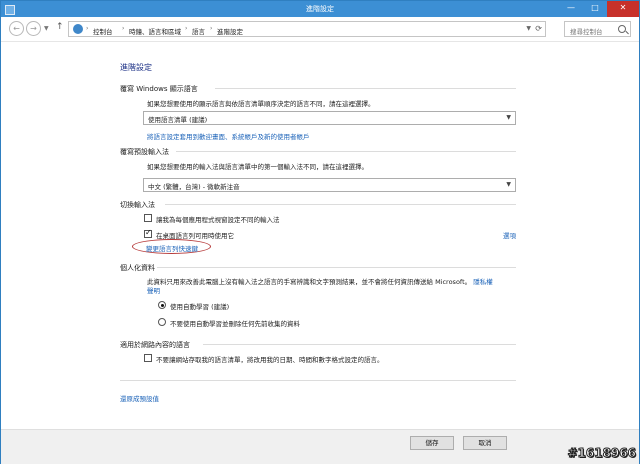 The width and height of the screenshot is (640, 464). What do you see at coordinates (198, 31) in the screenshot?
I see `breadcrumb-language: 語言` at bounding box center [198, 31].